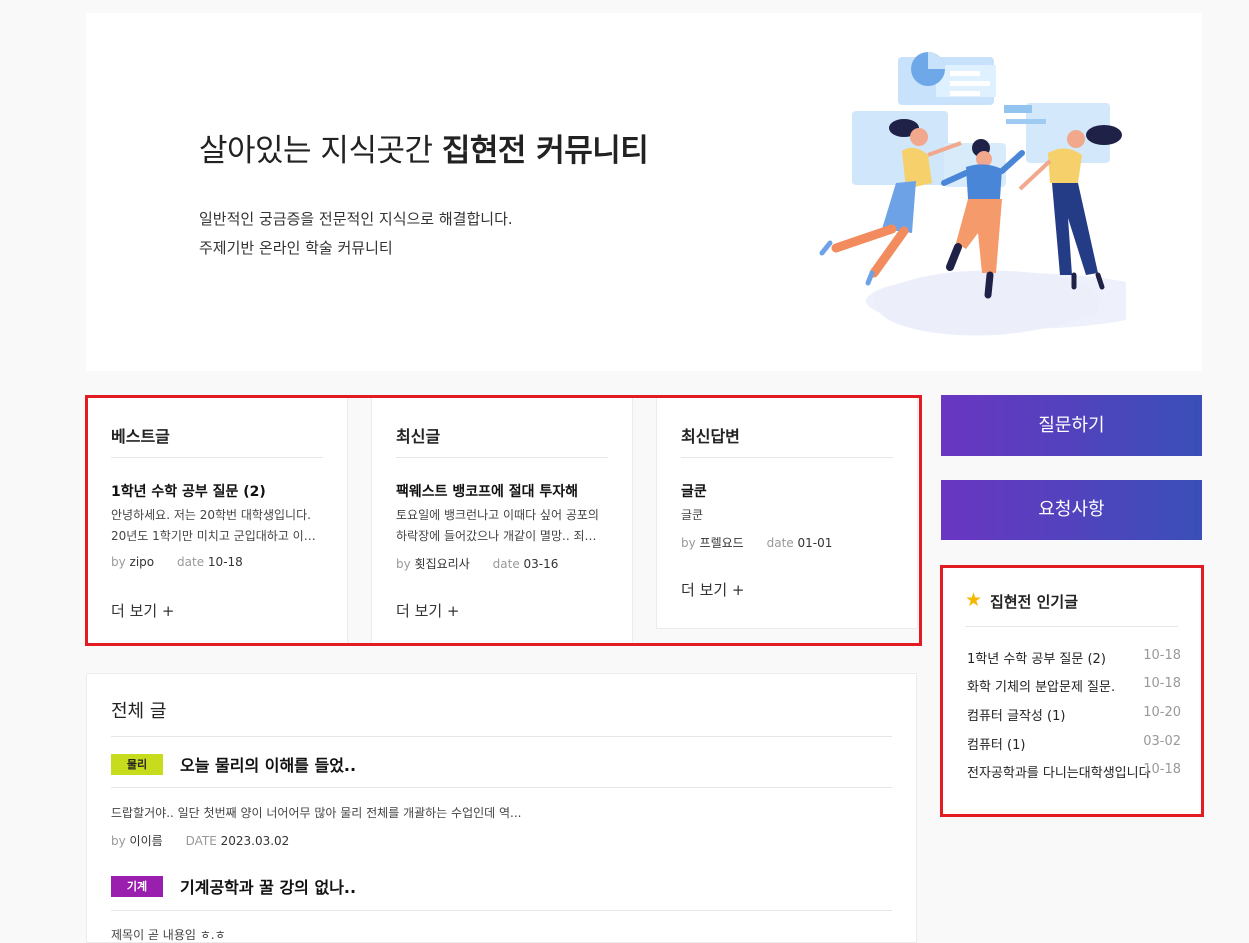 Image resolution: width=1249 pixels, height=943 pixels. I want to click on card-title: 베스트글, so click(140, 436).